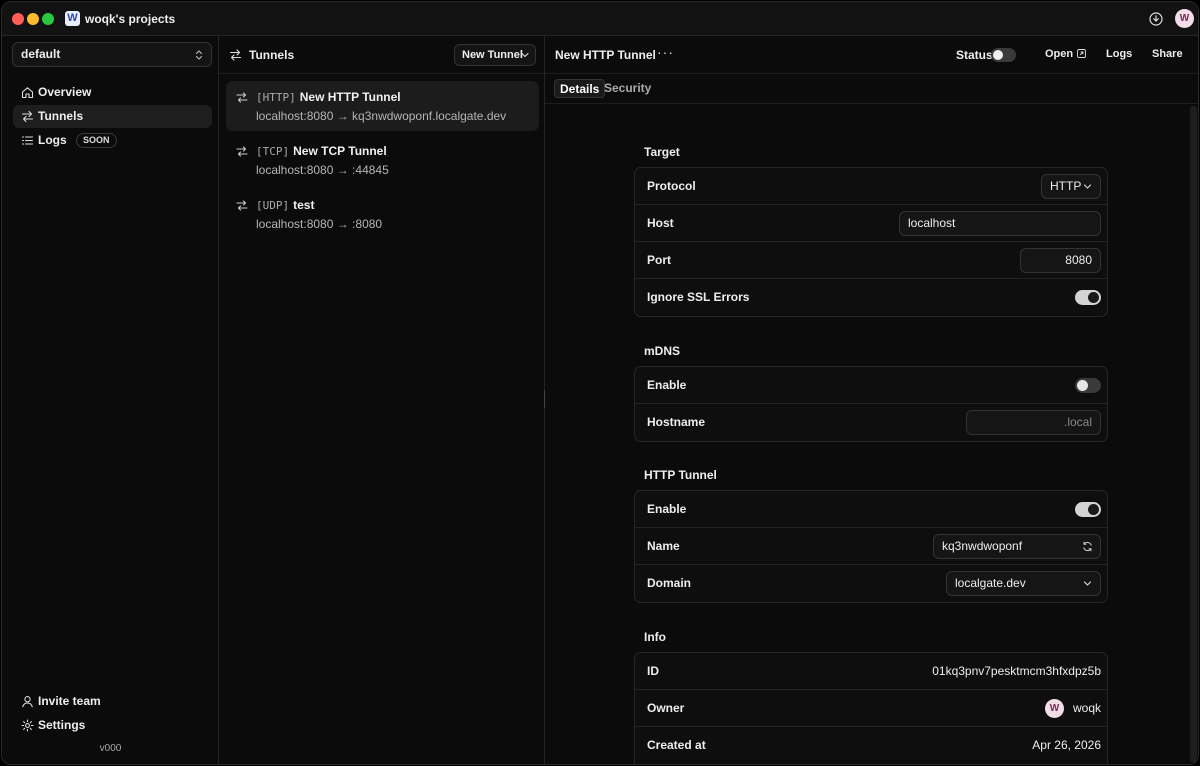 Image resolution: width=1200 pixels, height=766 pixels. Describe the element at coordinates (41, 54) in the screenshot. I see `workspace-name: default` at that location.